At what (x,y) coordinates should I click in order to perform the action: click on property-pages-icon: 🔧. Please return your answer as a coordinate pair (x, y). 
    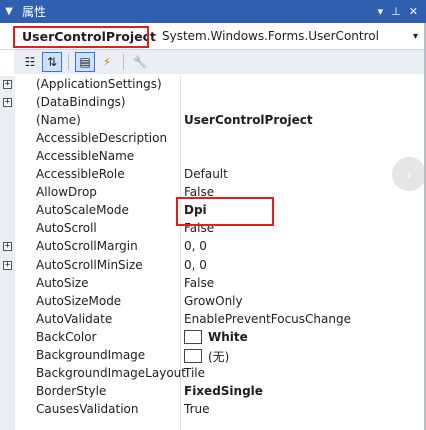
    Looking at the image, I should click on (140, 62).